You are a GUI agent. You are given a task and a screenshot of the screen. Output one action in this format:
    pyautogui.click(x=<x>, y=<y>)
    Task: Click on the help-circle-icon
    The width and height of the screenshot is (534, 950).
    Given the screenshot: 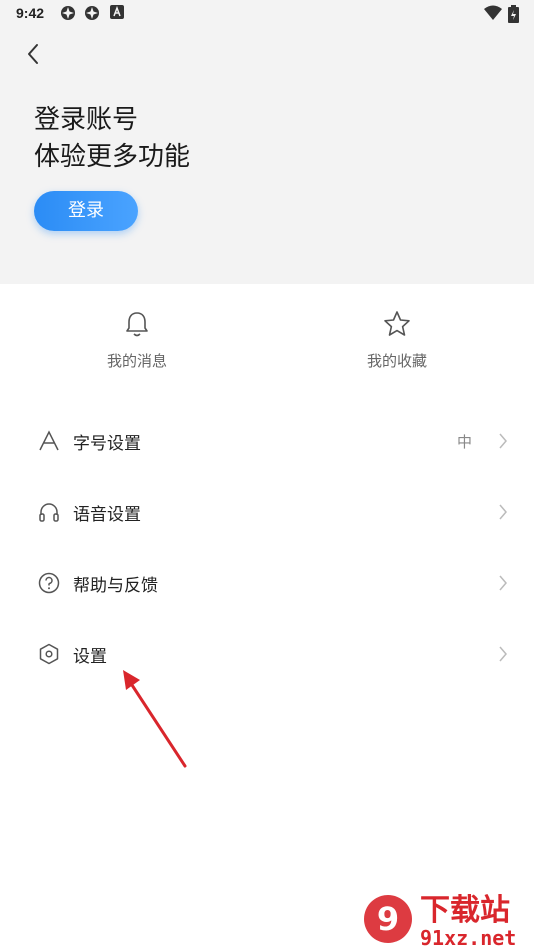 What is the action you would take?
    pyautogui.click(x=49, y=583)
    